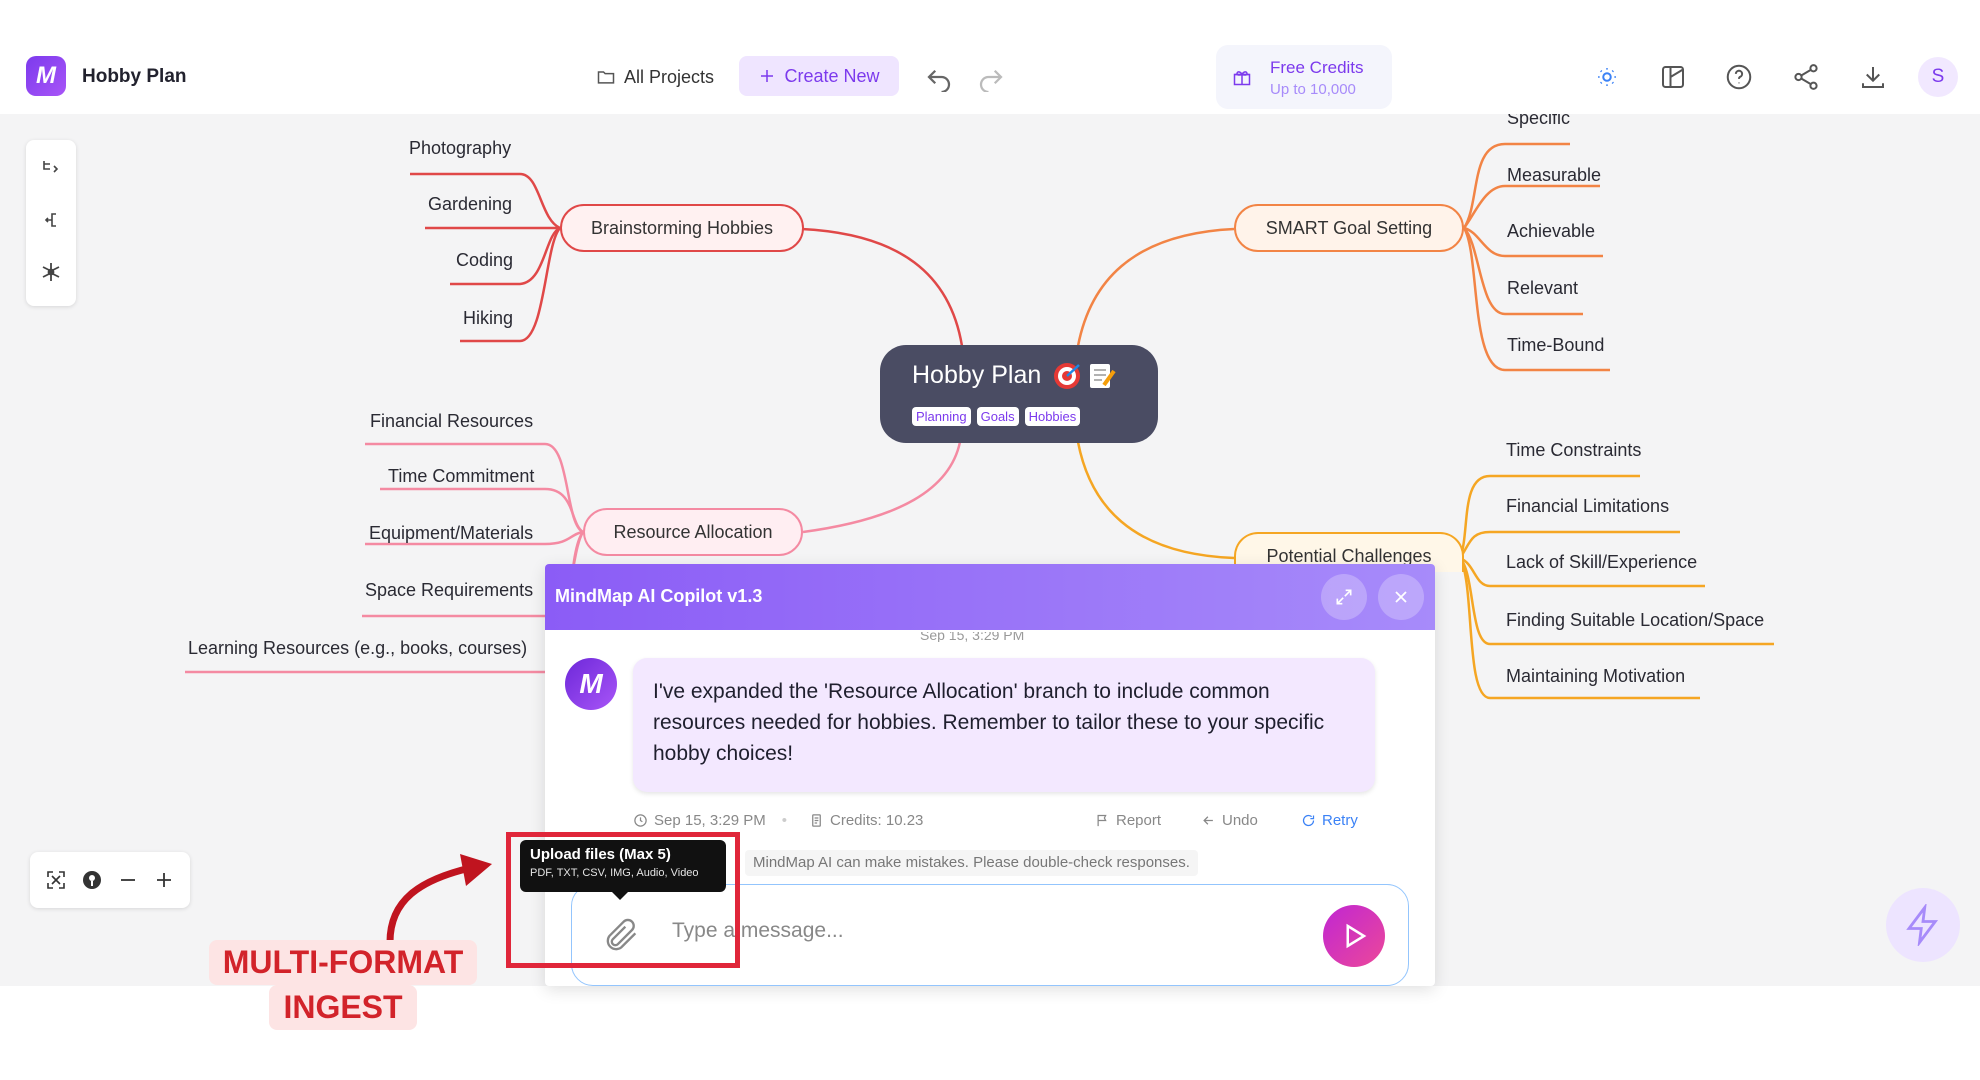  I want to click on expand-icon, so click(1344, 597).